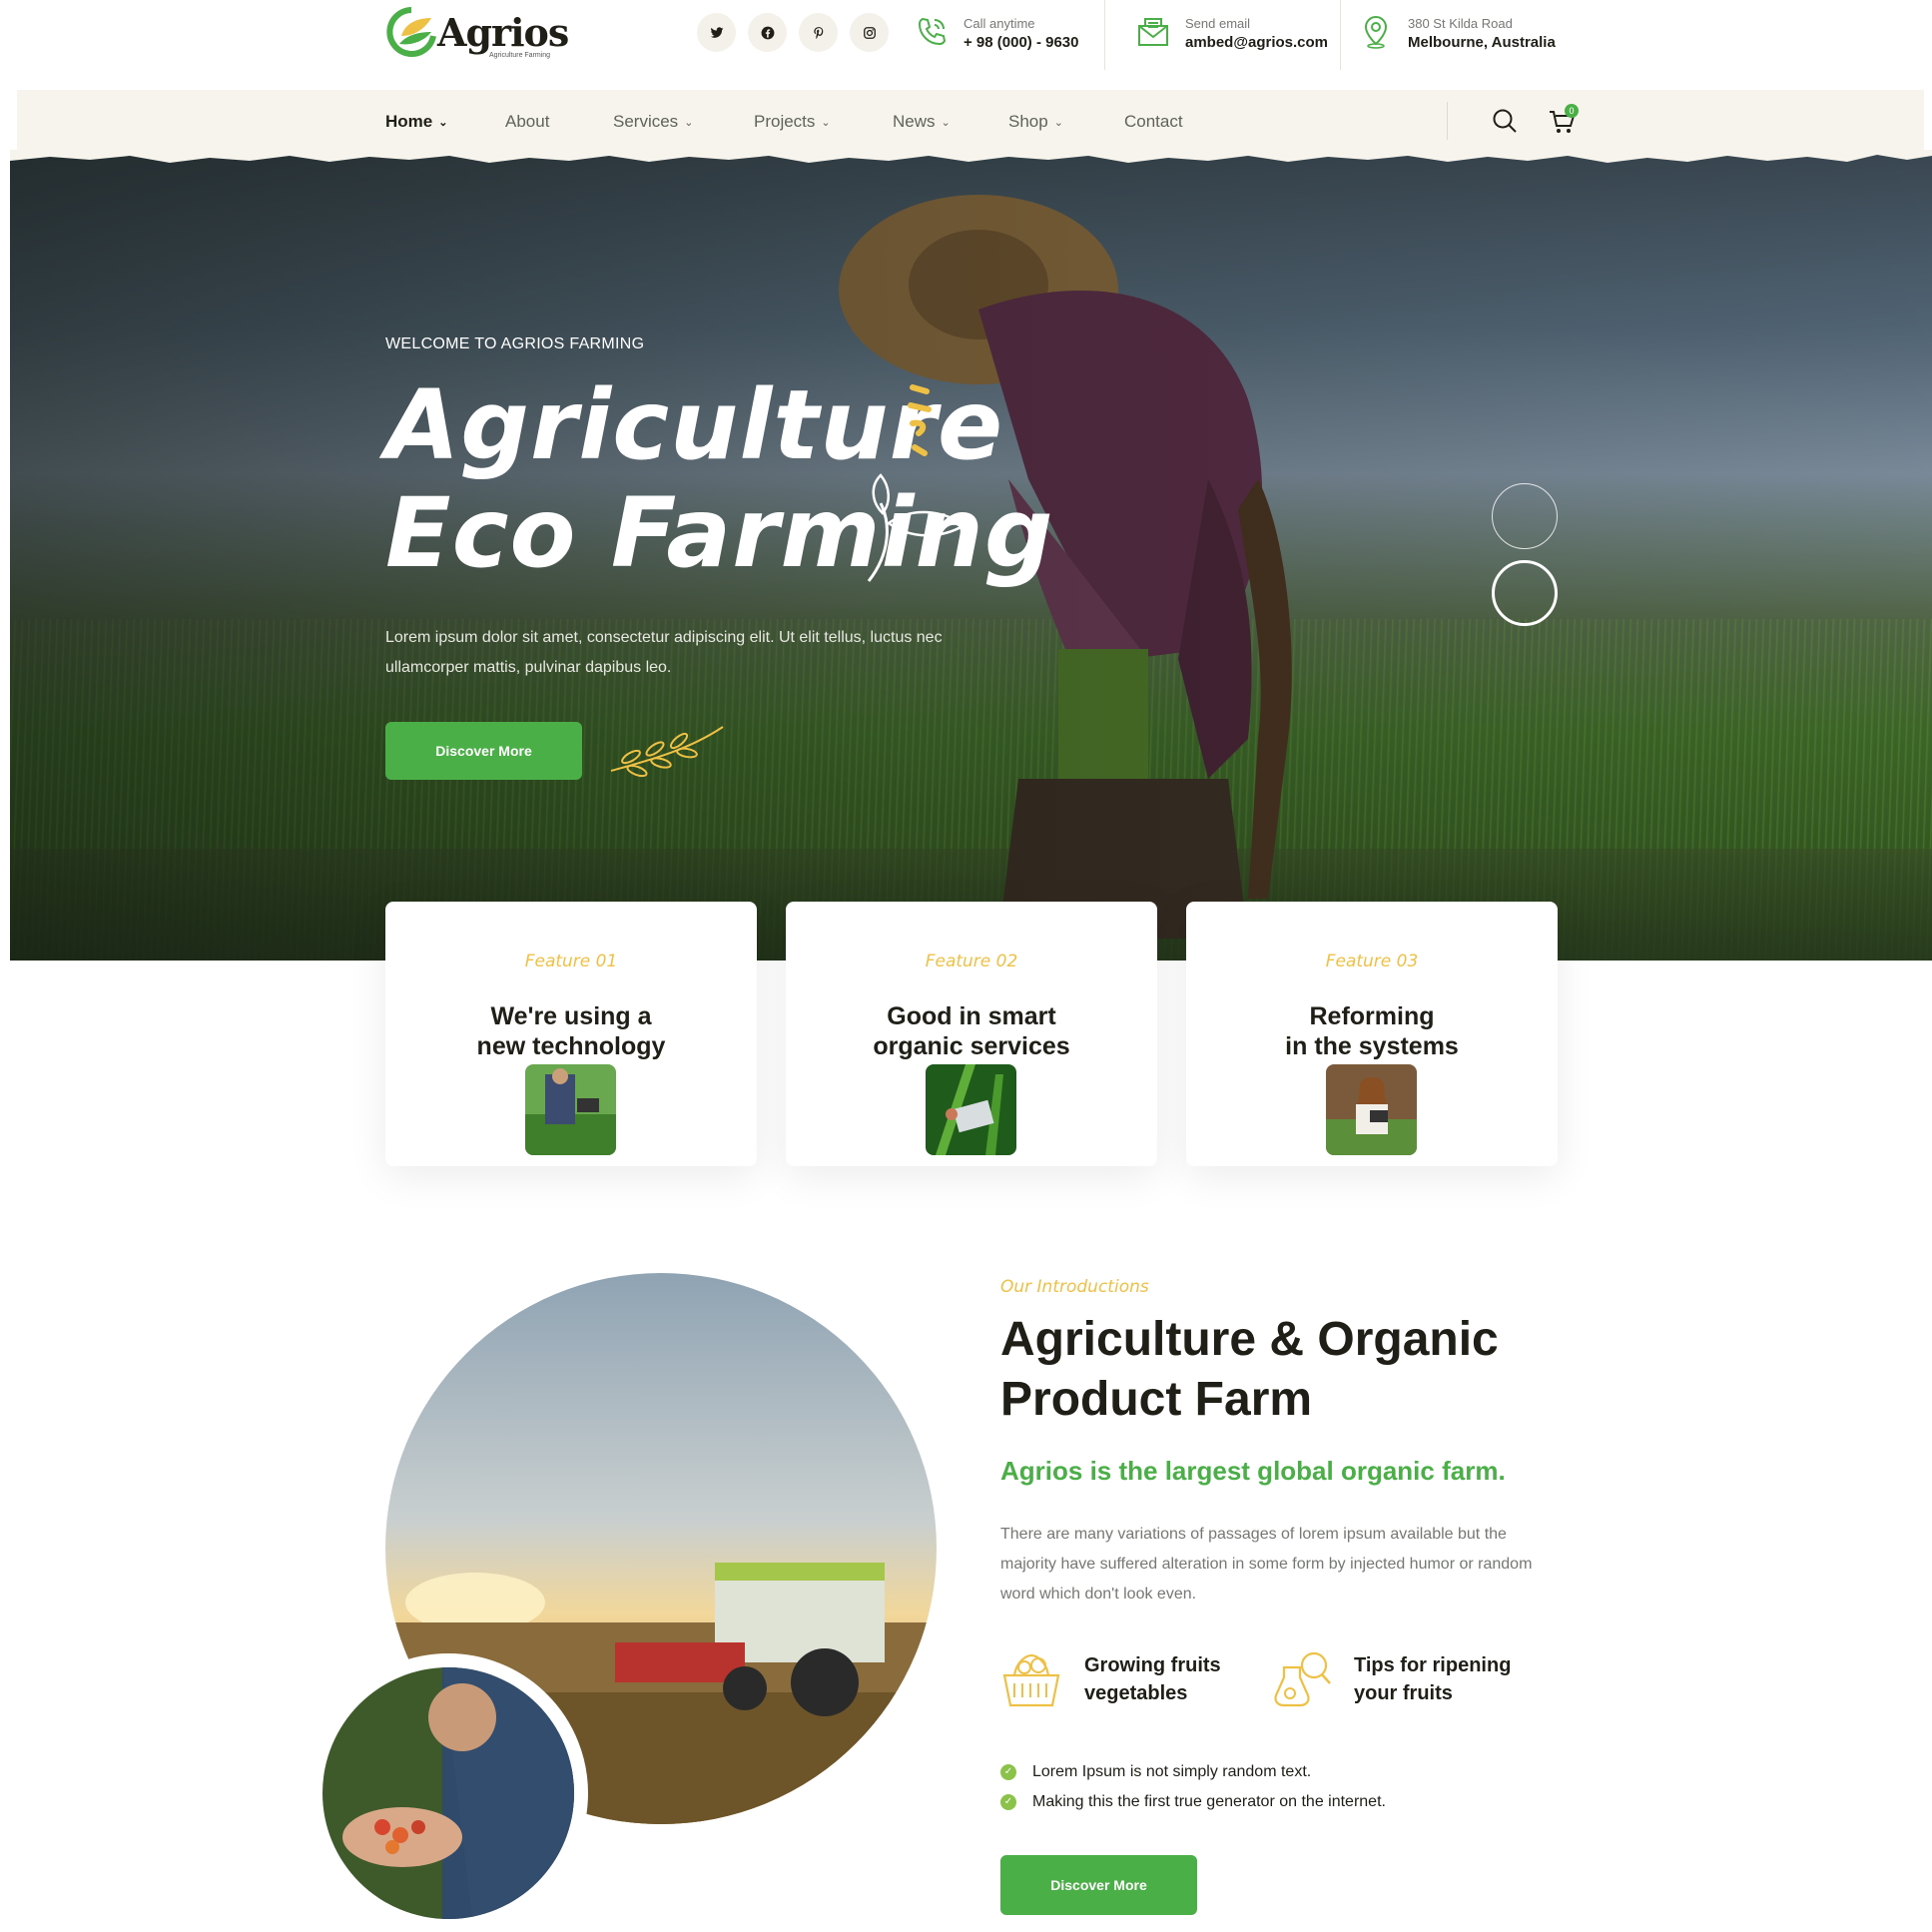 The image size is (1932, 1932). Describe the element at coordinates (972, 1046) in the screenshot. I see `feature-title-line: organic services` at that location.